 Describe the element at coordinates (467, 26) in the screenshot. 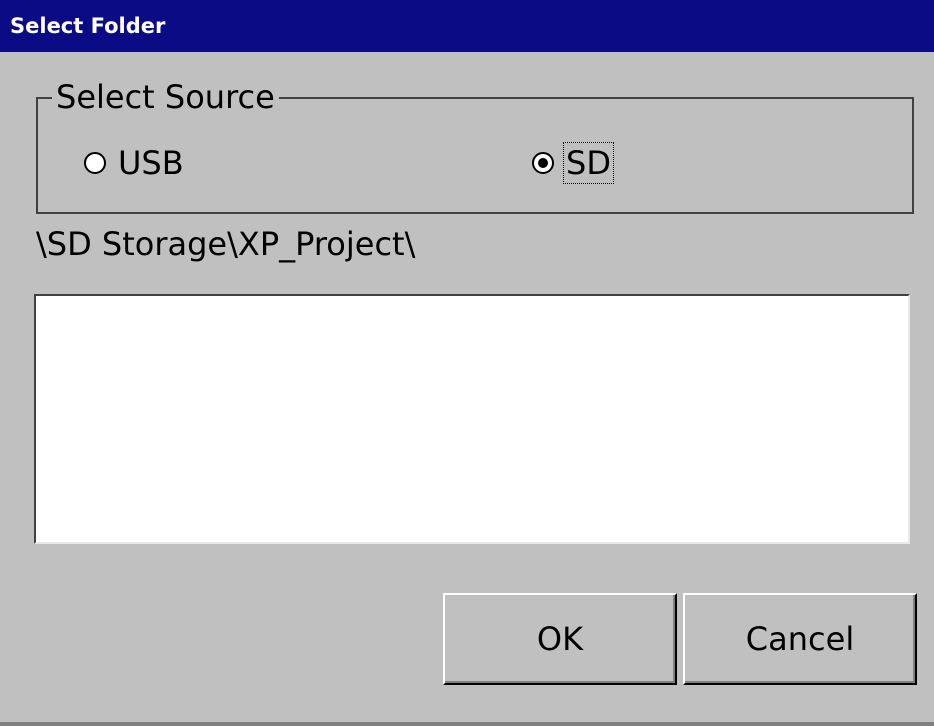

I see `title-bar: Select Folder` at that location.